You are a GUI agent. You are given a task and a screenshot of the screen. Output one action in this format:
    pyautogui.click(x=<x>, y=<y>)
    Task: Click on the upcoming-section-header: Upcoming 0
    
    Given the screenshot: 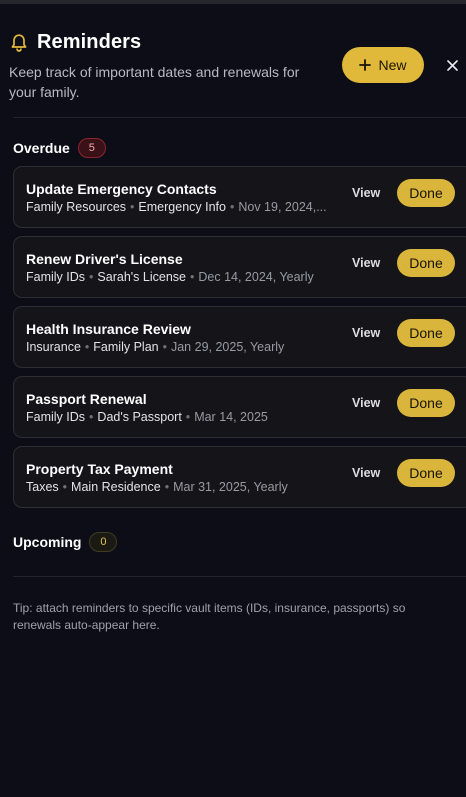 What is the action you would take?
    pyautogui.click(x=65, y=542)
    